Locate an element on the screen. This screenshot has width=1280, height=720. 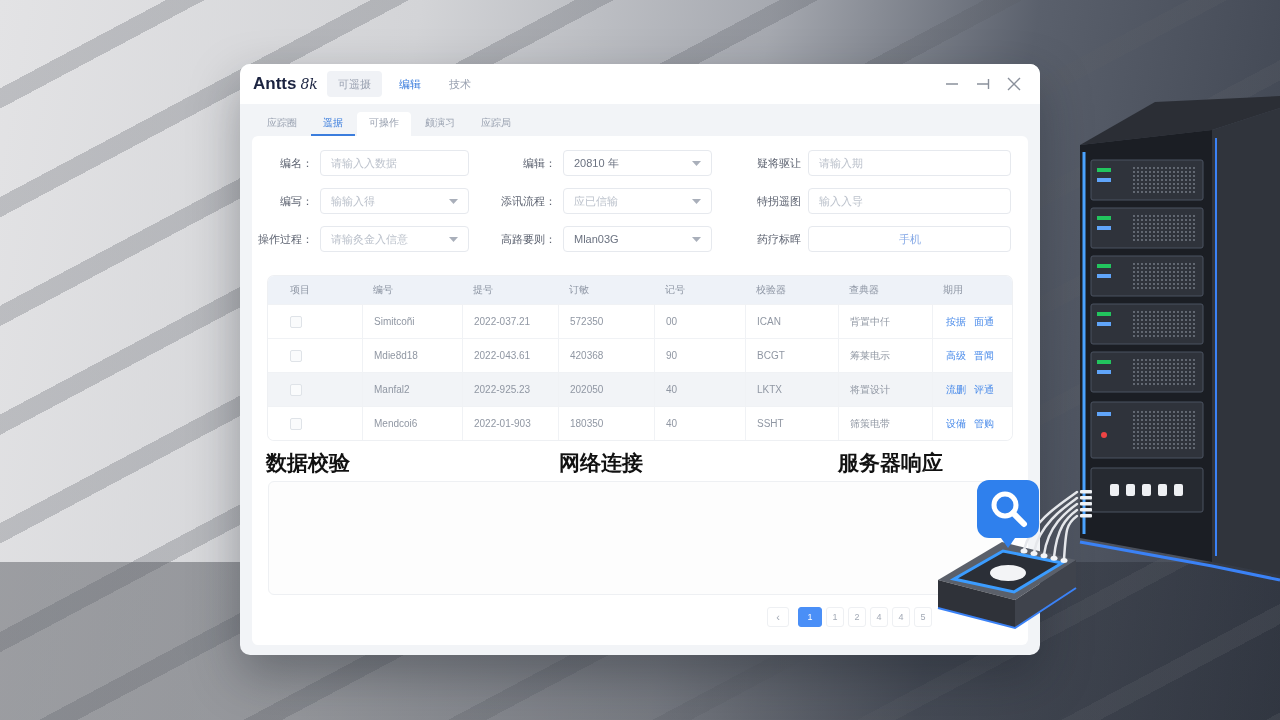
field-label: 特拐遥图 is located at coordinates (778, 201).